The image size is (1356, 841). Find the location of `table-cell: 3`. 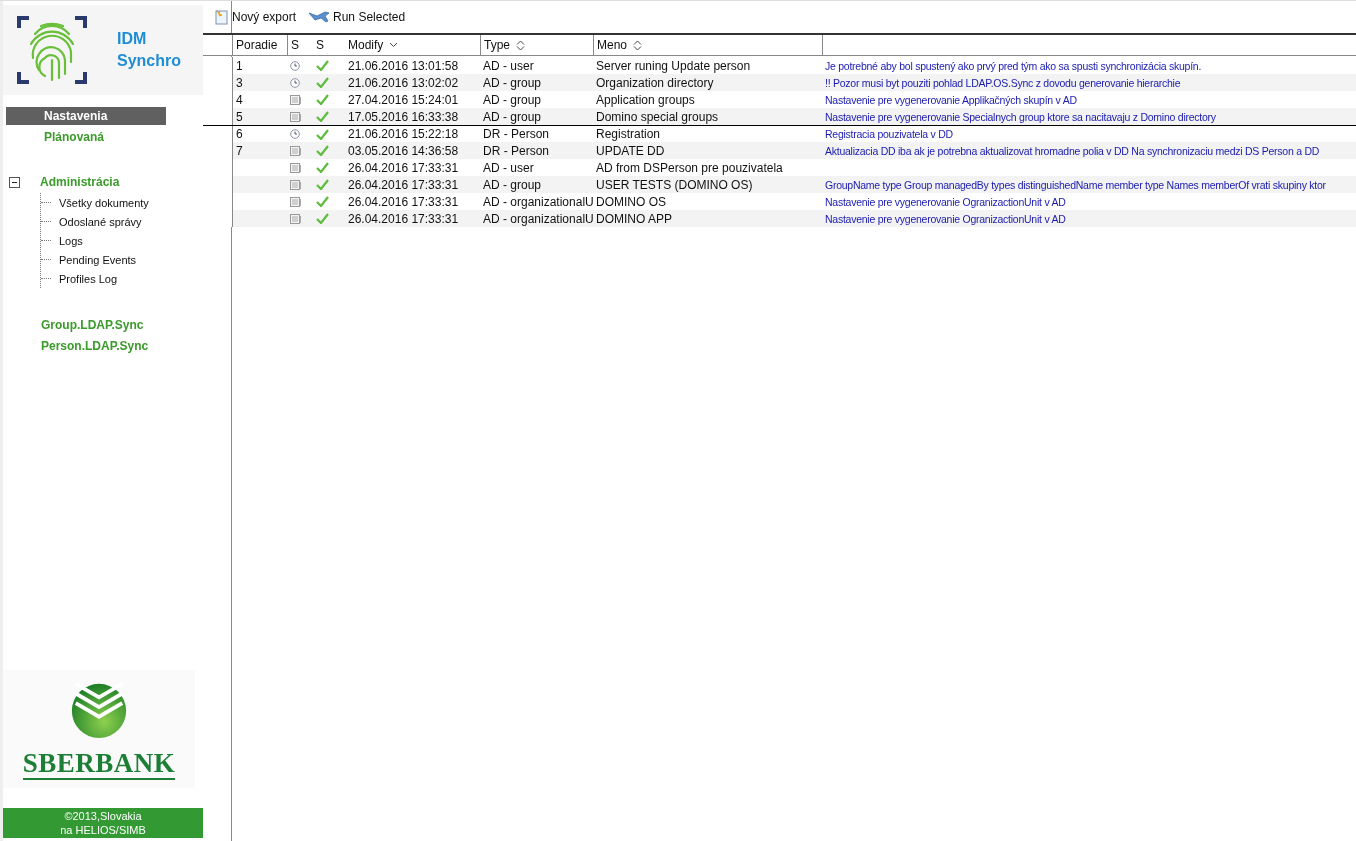

table-cell: 3 is located at coordinates (239, 82).